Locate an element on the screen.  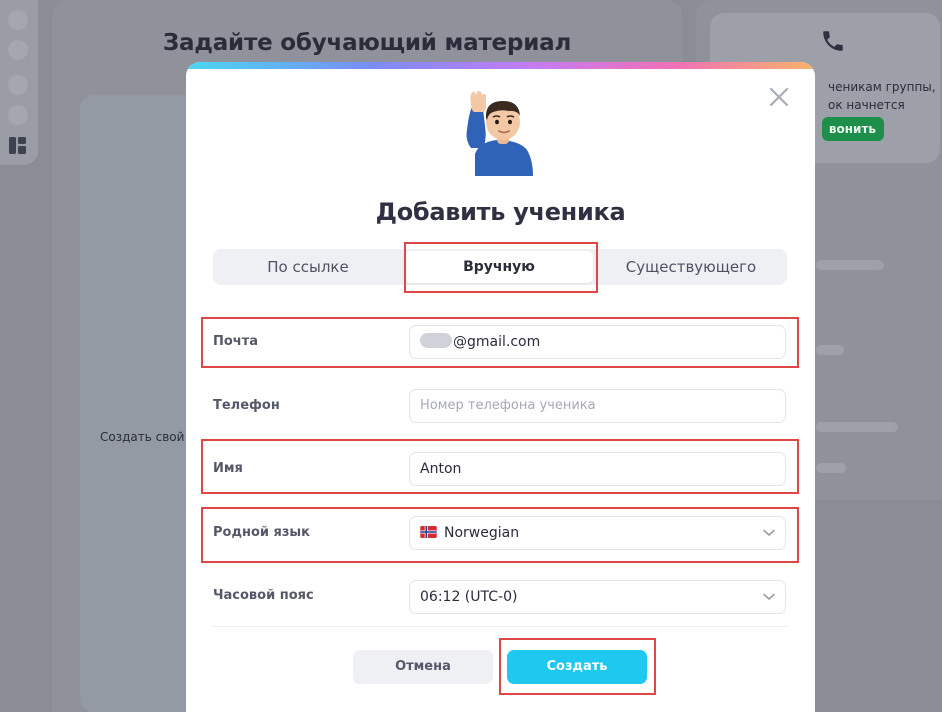
norway-flag-icon is located at coordinates (428, 532).